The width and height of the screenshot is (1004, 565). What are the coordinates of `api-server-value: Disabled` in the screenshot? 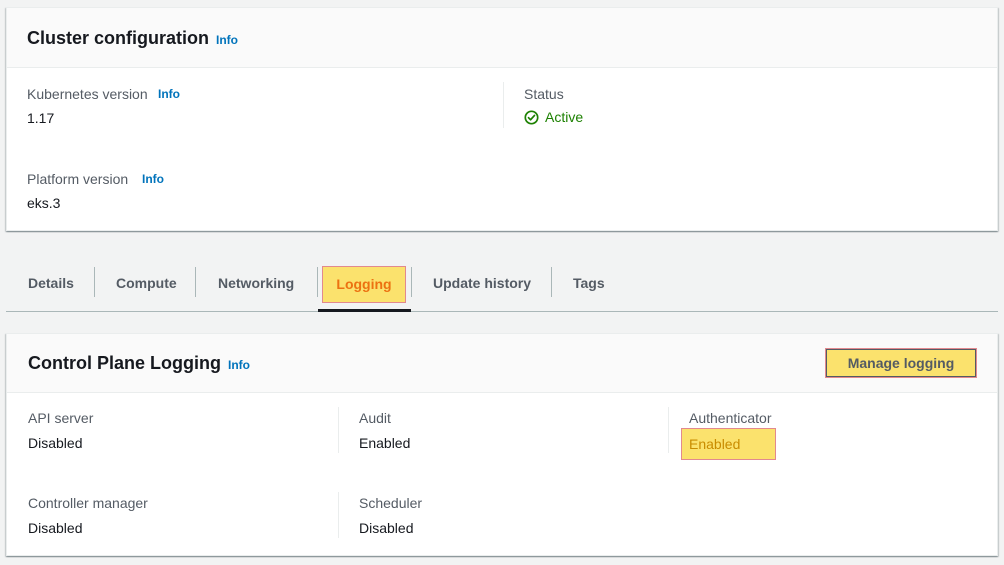 It's located at (55, 443).